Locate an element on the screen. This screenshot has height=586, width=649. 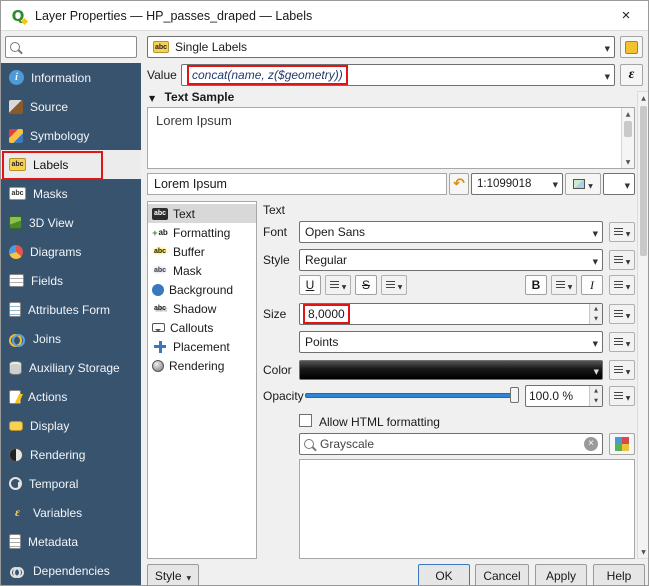
format-tab-rendering: Rendering is located at coordinates (202, 365).